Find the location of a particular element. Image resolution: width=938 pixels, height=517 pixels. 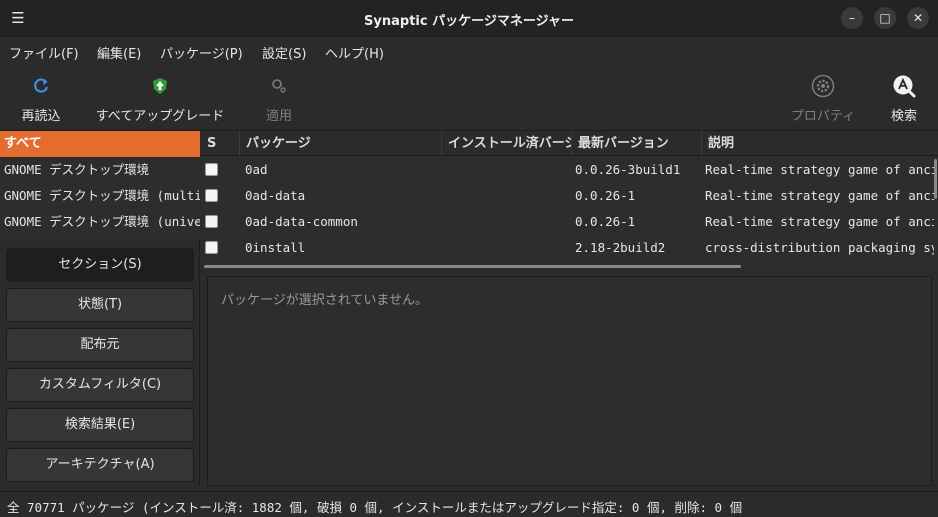

search-button: 検索 is located at coordinates (904, 99).